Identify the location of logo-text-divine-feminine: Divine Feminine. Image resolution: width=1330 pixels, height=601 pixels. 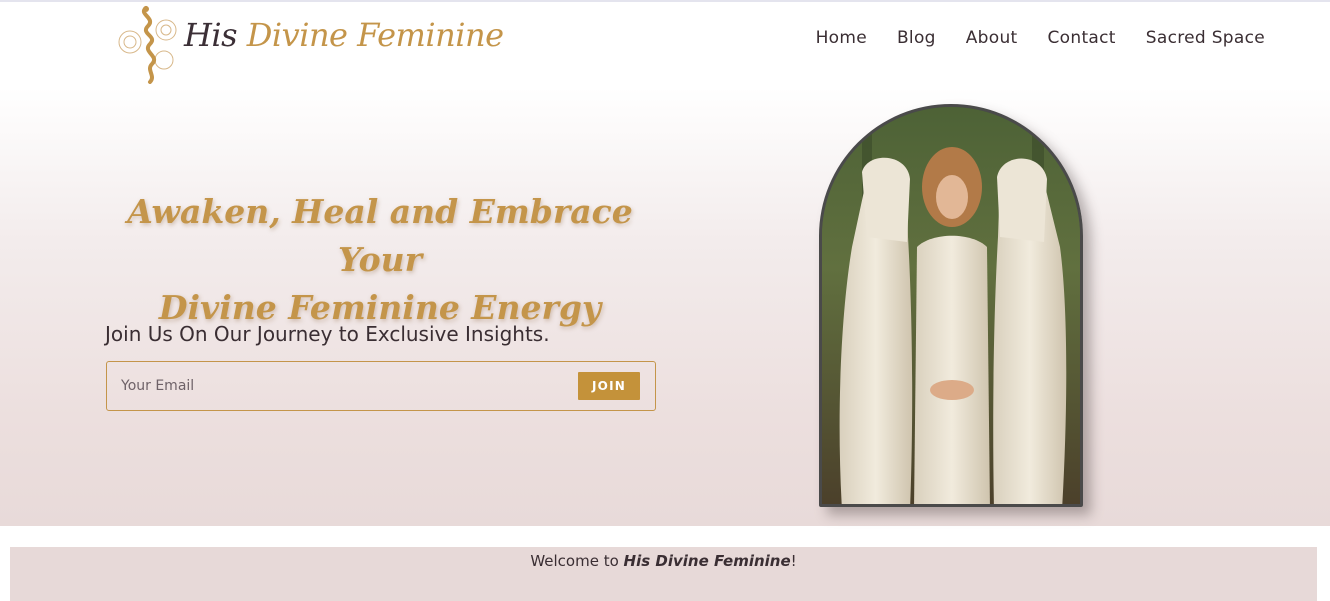
(375, 35).